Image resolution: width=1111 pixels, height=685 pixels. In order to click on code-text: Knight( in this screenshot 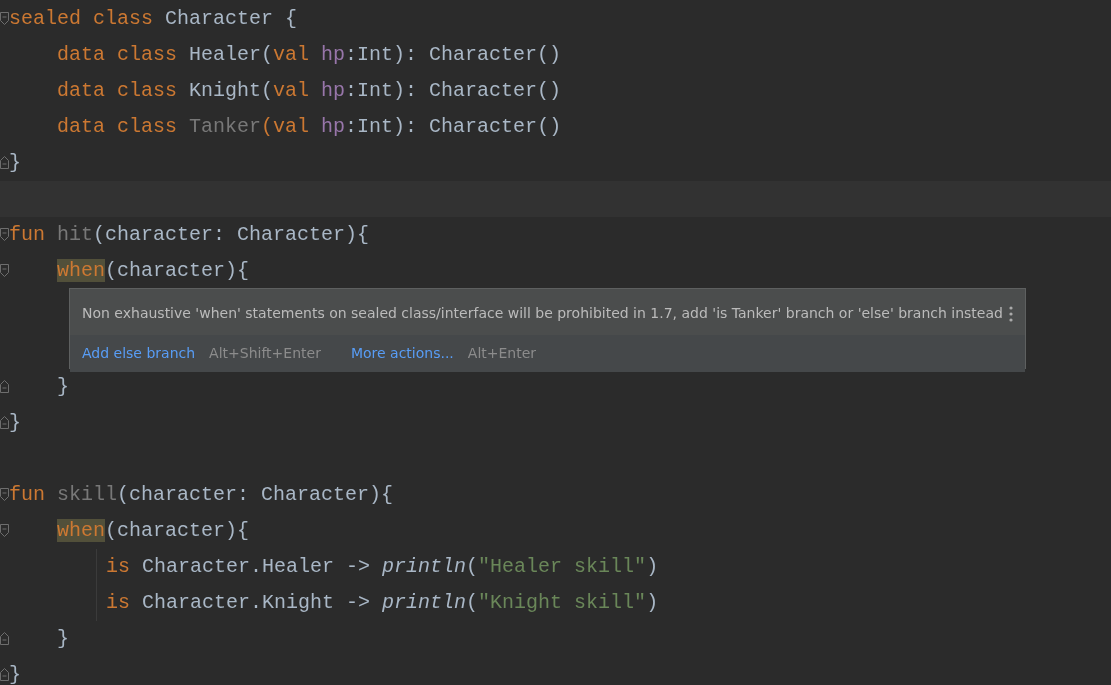, I will do `click(231, 90)`.